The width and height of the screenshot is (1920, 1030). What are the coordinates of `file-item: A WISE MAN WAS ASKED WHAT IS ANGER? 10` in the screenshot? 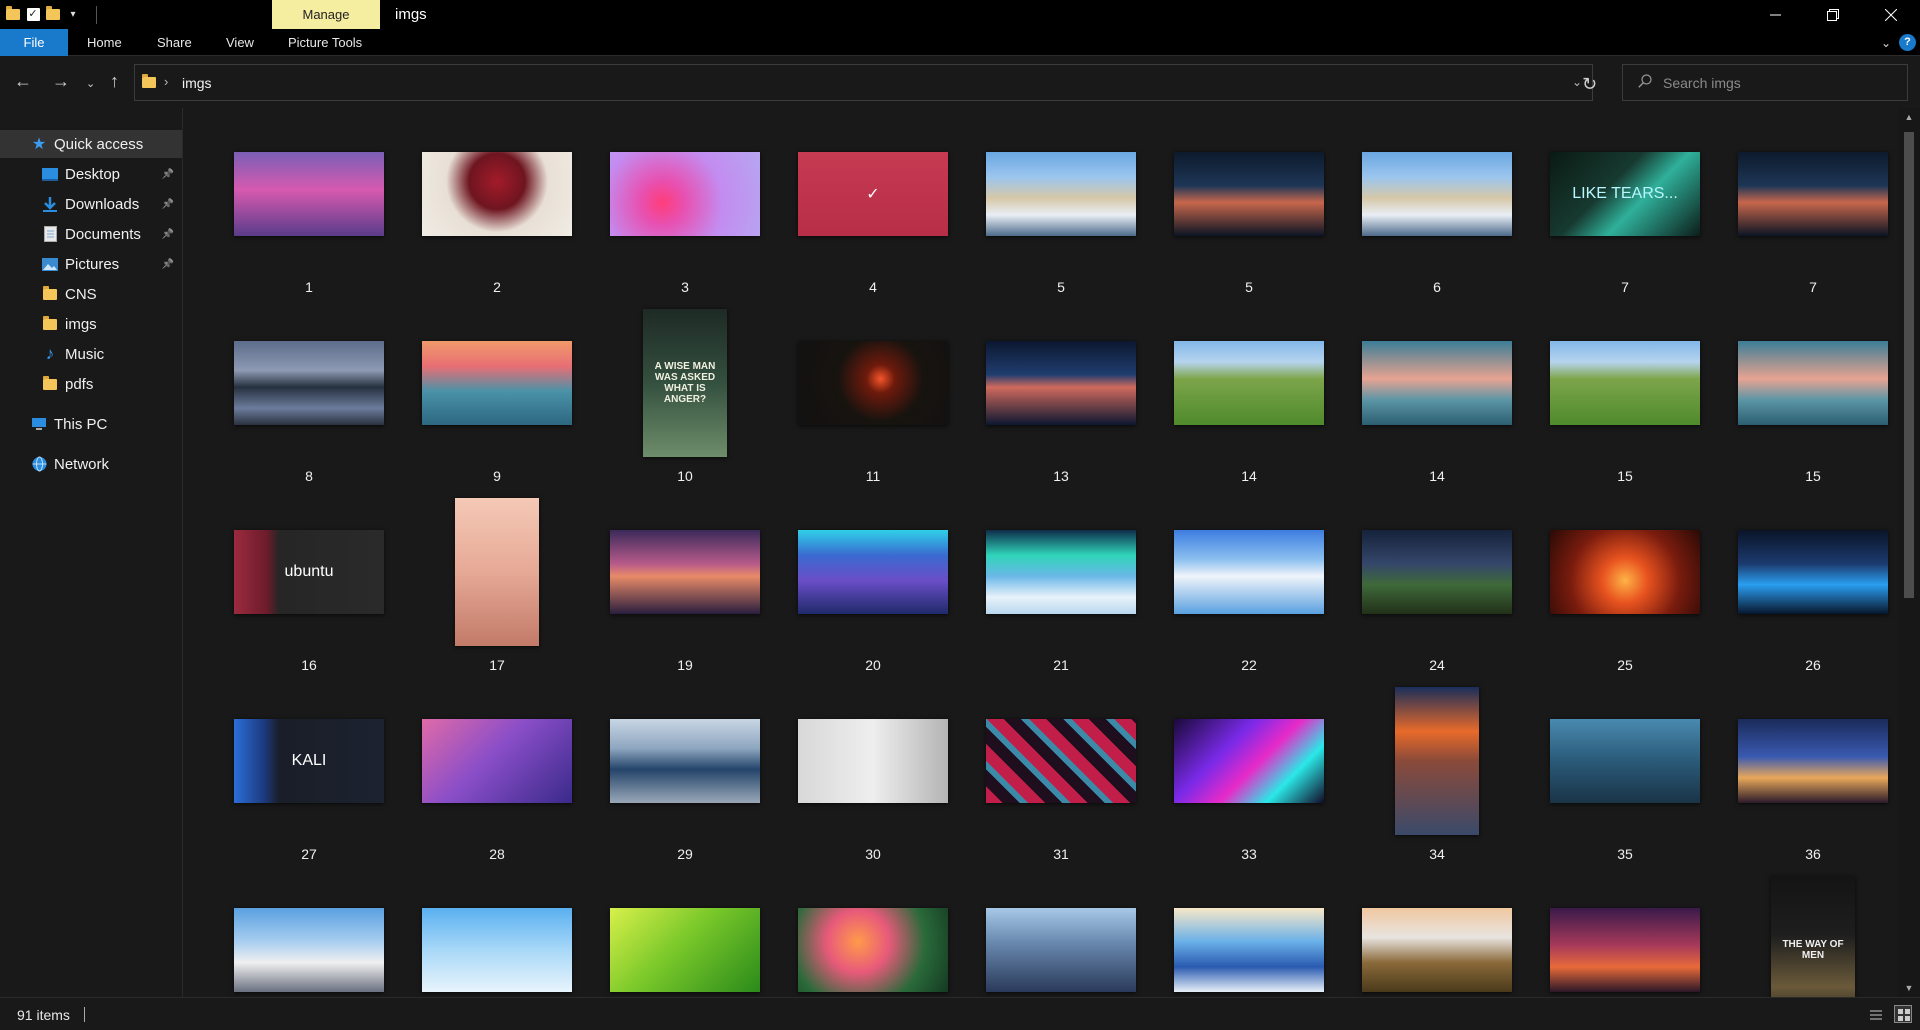 It's located at (685, 395).